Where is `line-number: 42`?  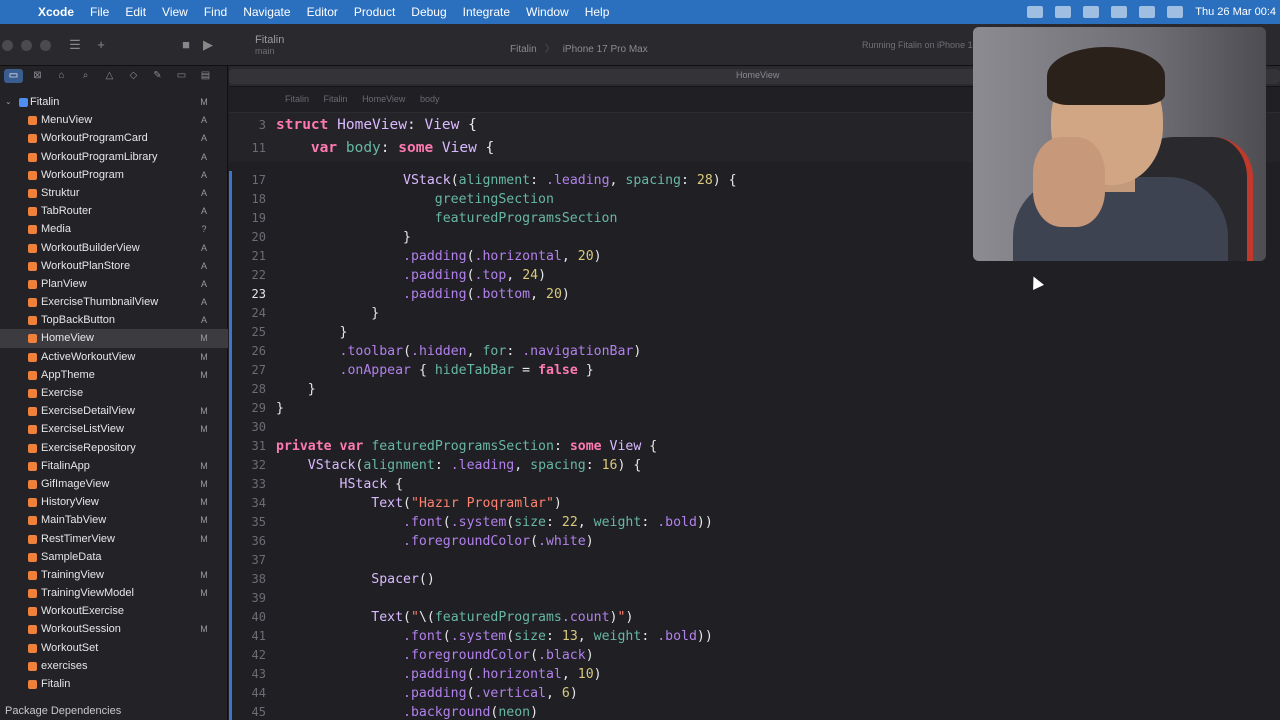
line-number: 42 is located at coordinates (247, 655).